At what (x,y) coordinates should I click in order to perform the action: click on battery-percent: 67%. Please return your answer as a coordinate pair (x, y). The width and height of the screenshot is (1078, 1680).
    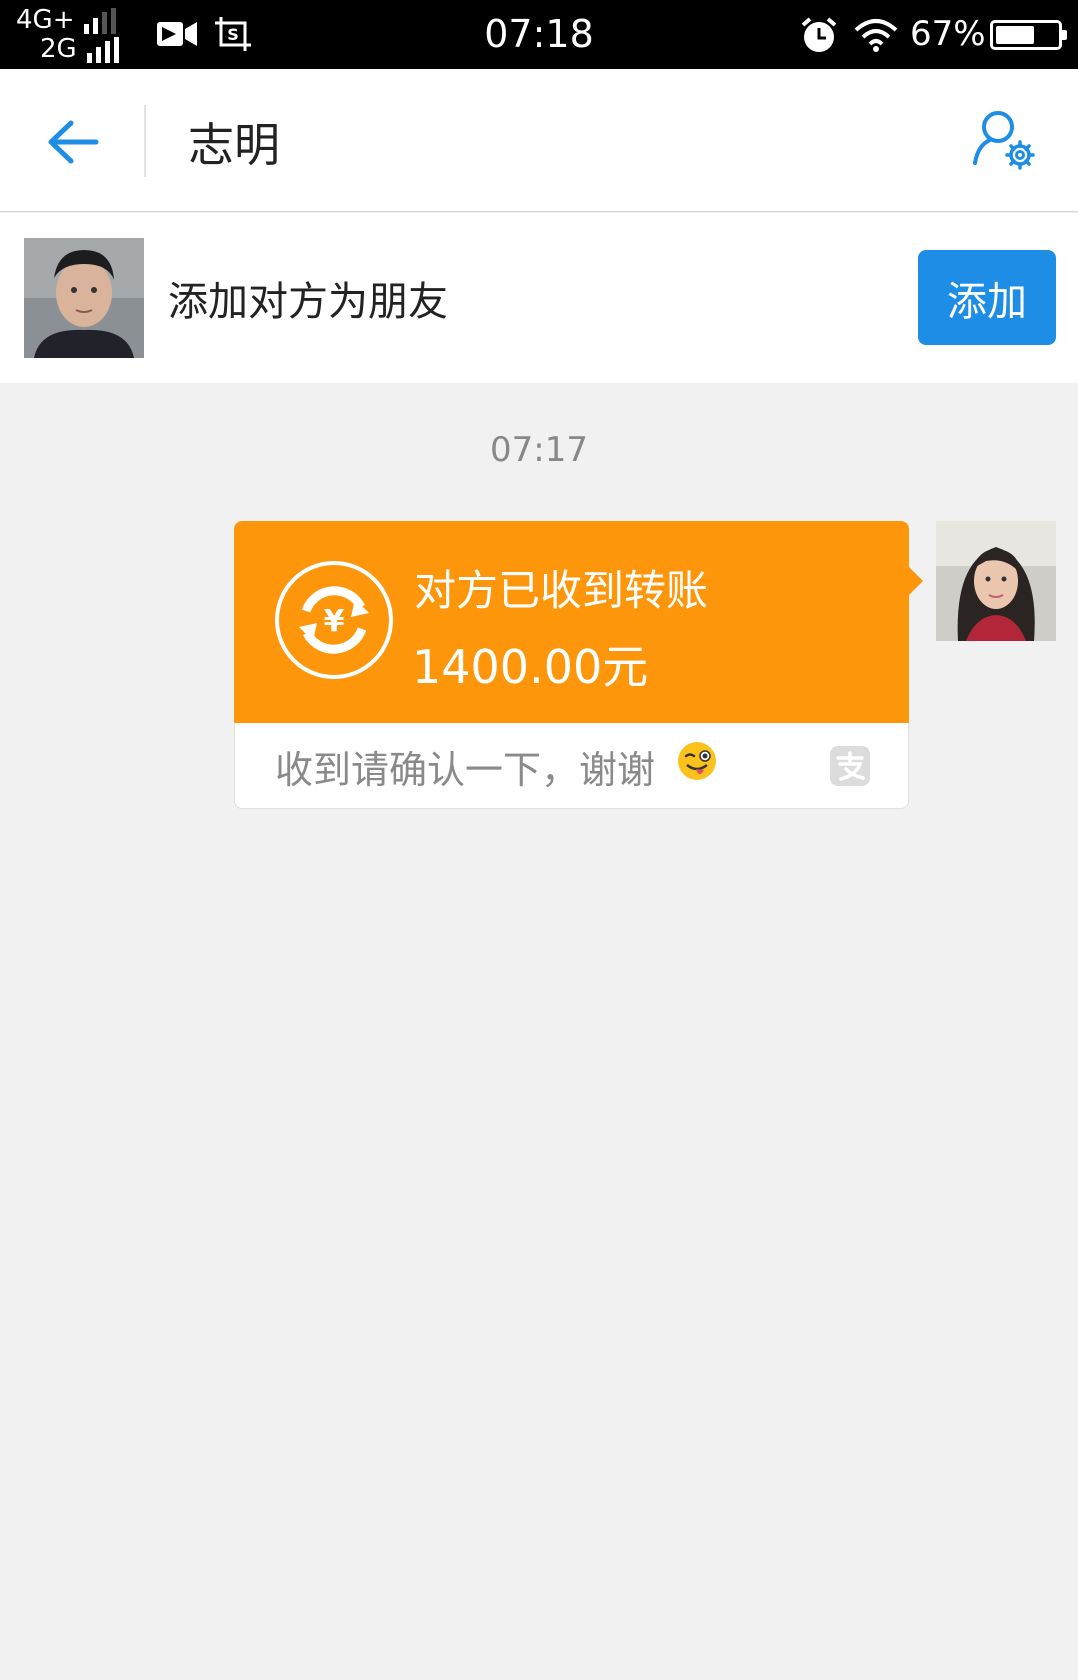
    Looking at the image, I should click on (948, 34).